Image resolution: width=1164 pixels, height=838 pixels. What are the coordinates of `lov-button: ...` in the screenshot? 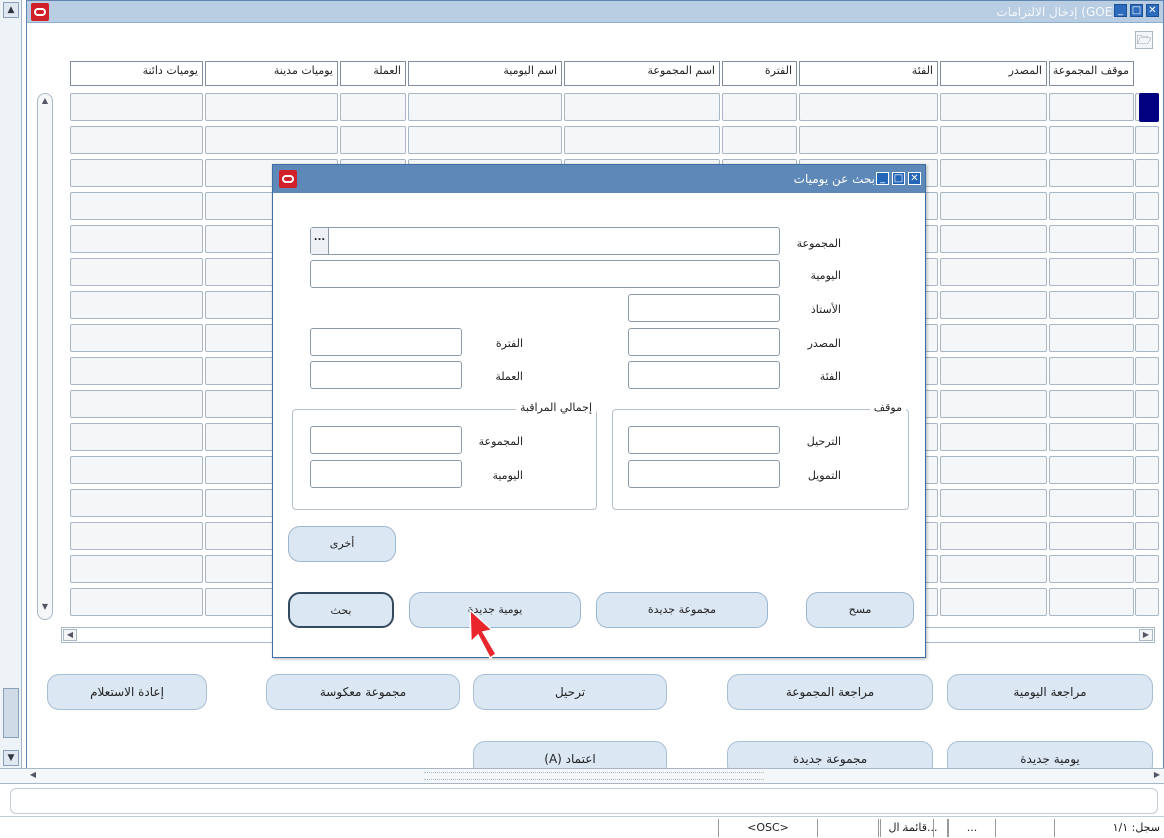 It's located at (320, 241).